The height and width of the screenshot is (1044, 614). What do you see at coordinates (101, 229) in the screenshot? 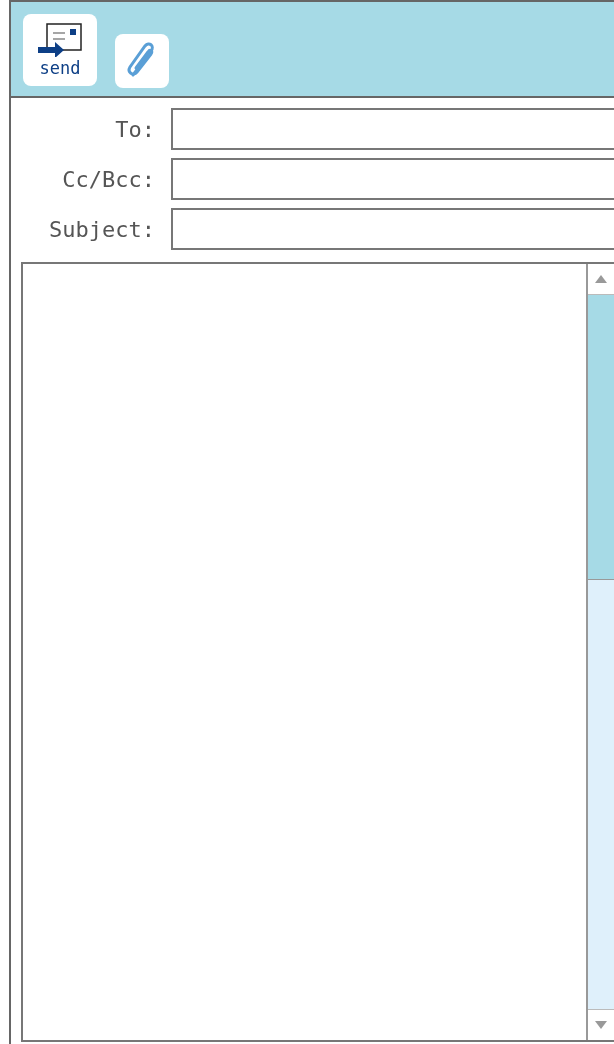
I see `field-label: Subject:` at bounding box center [101, 229].